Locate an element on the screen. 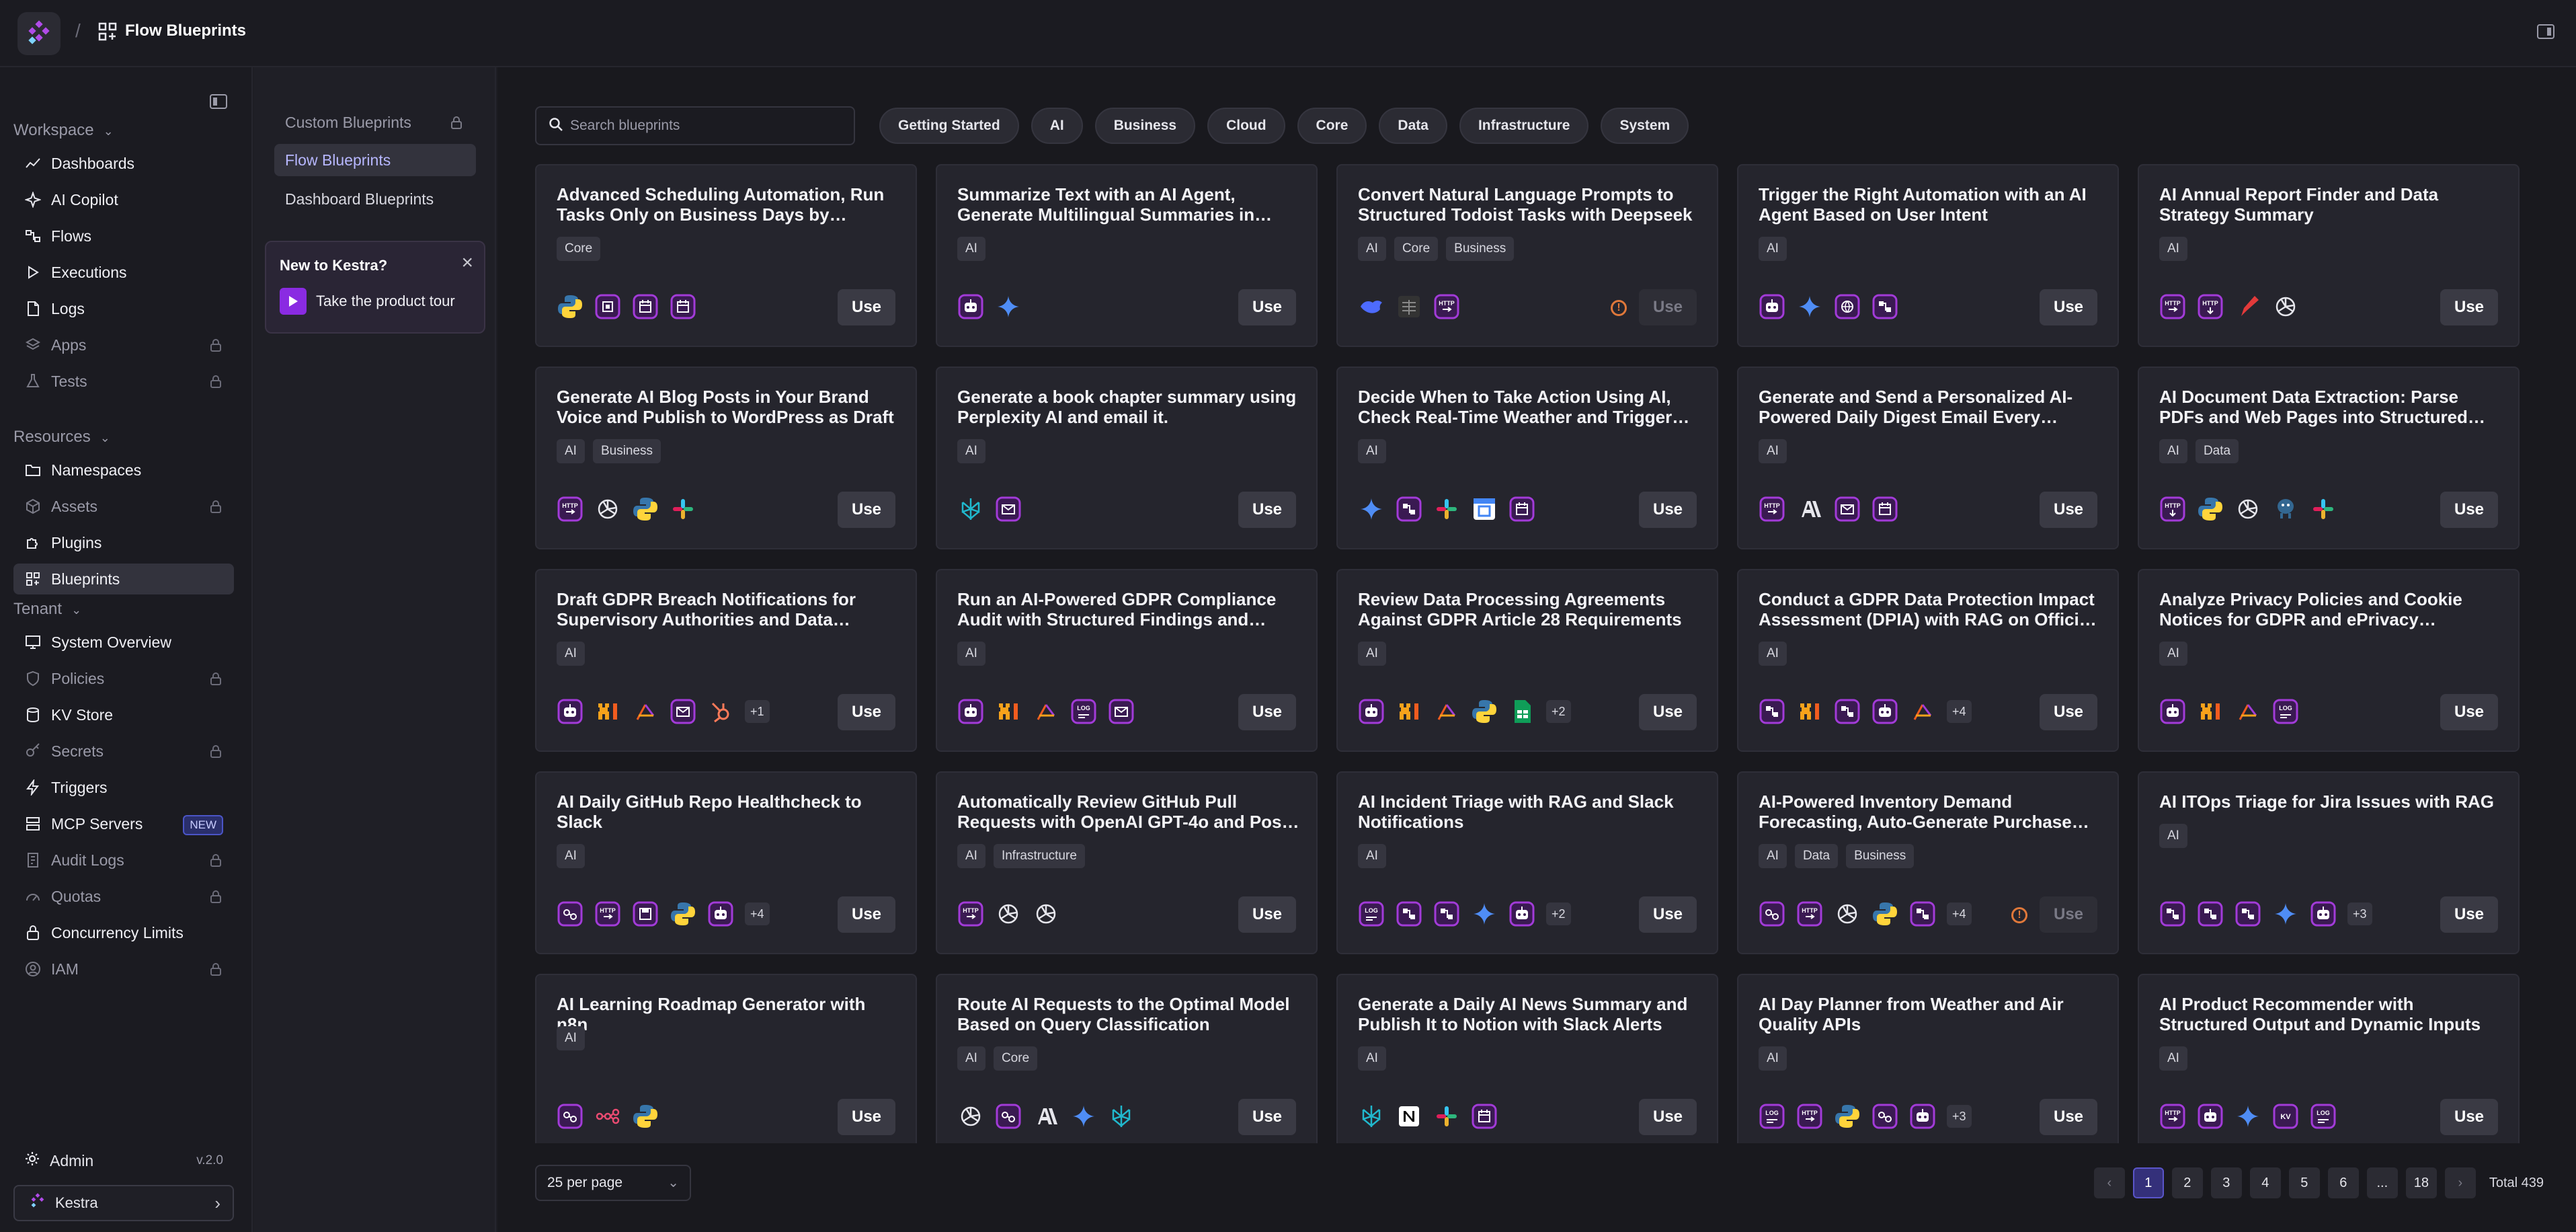  per-page-select: 25 per page ⌄ is located at coordinates (613, 1183).